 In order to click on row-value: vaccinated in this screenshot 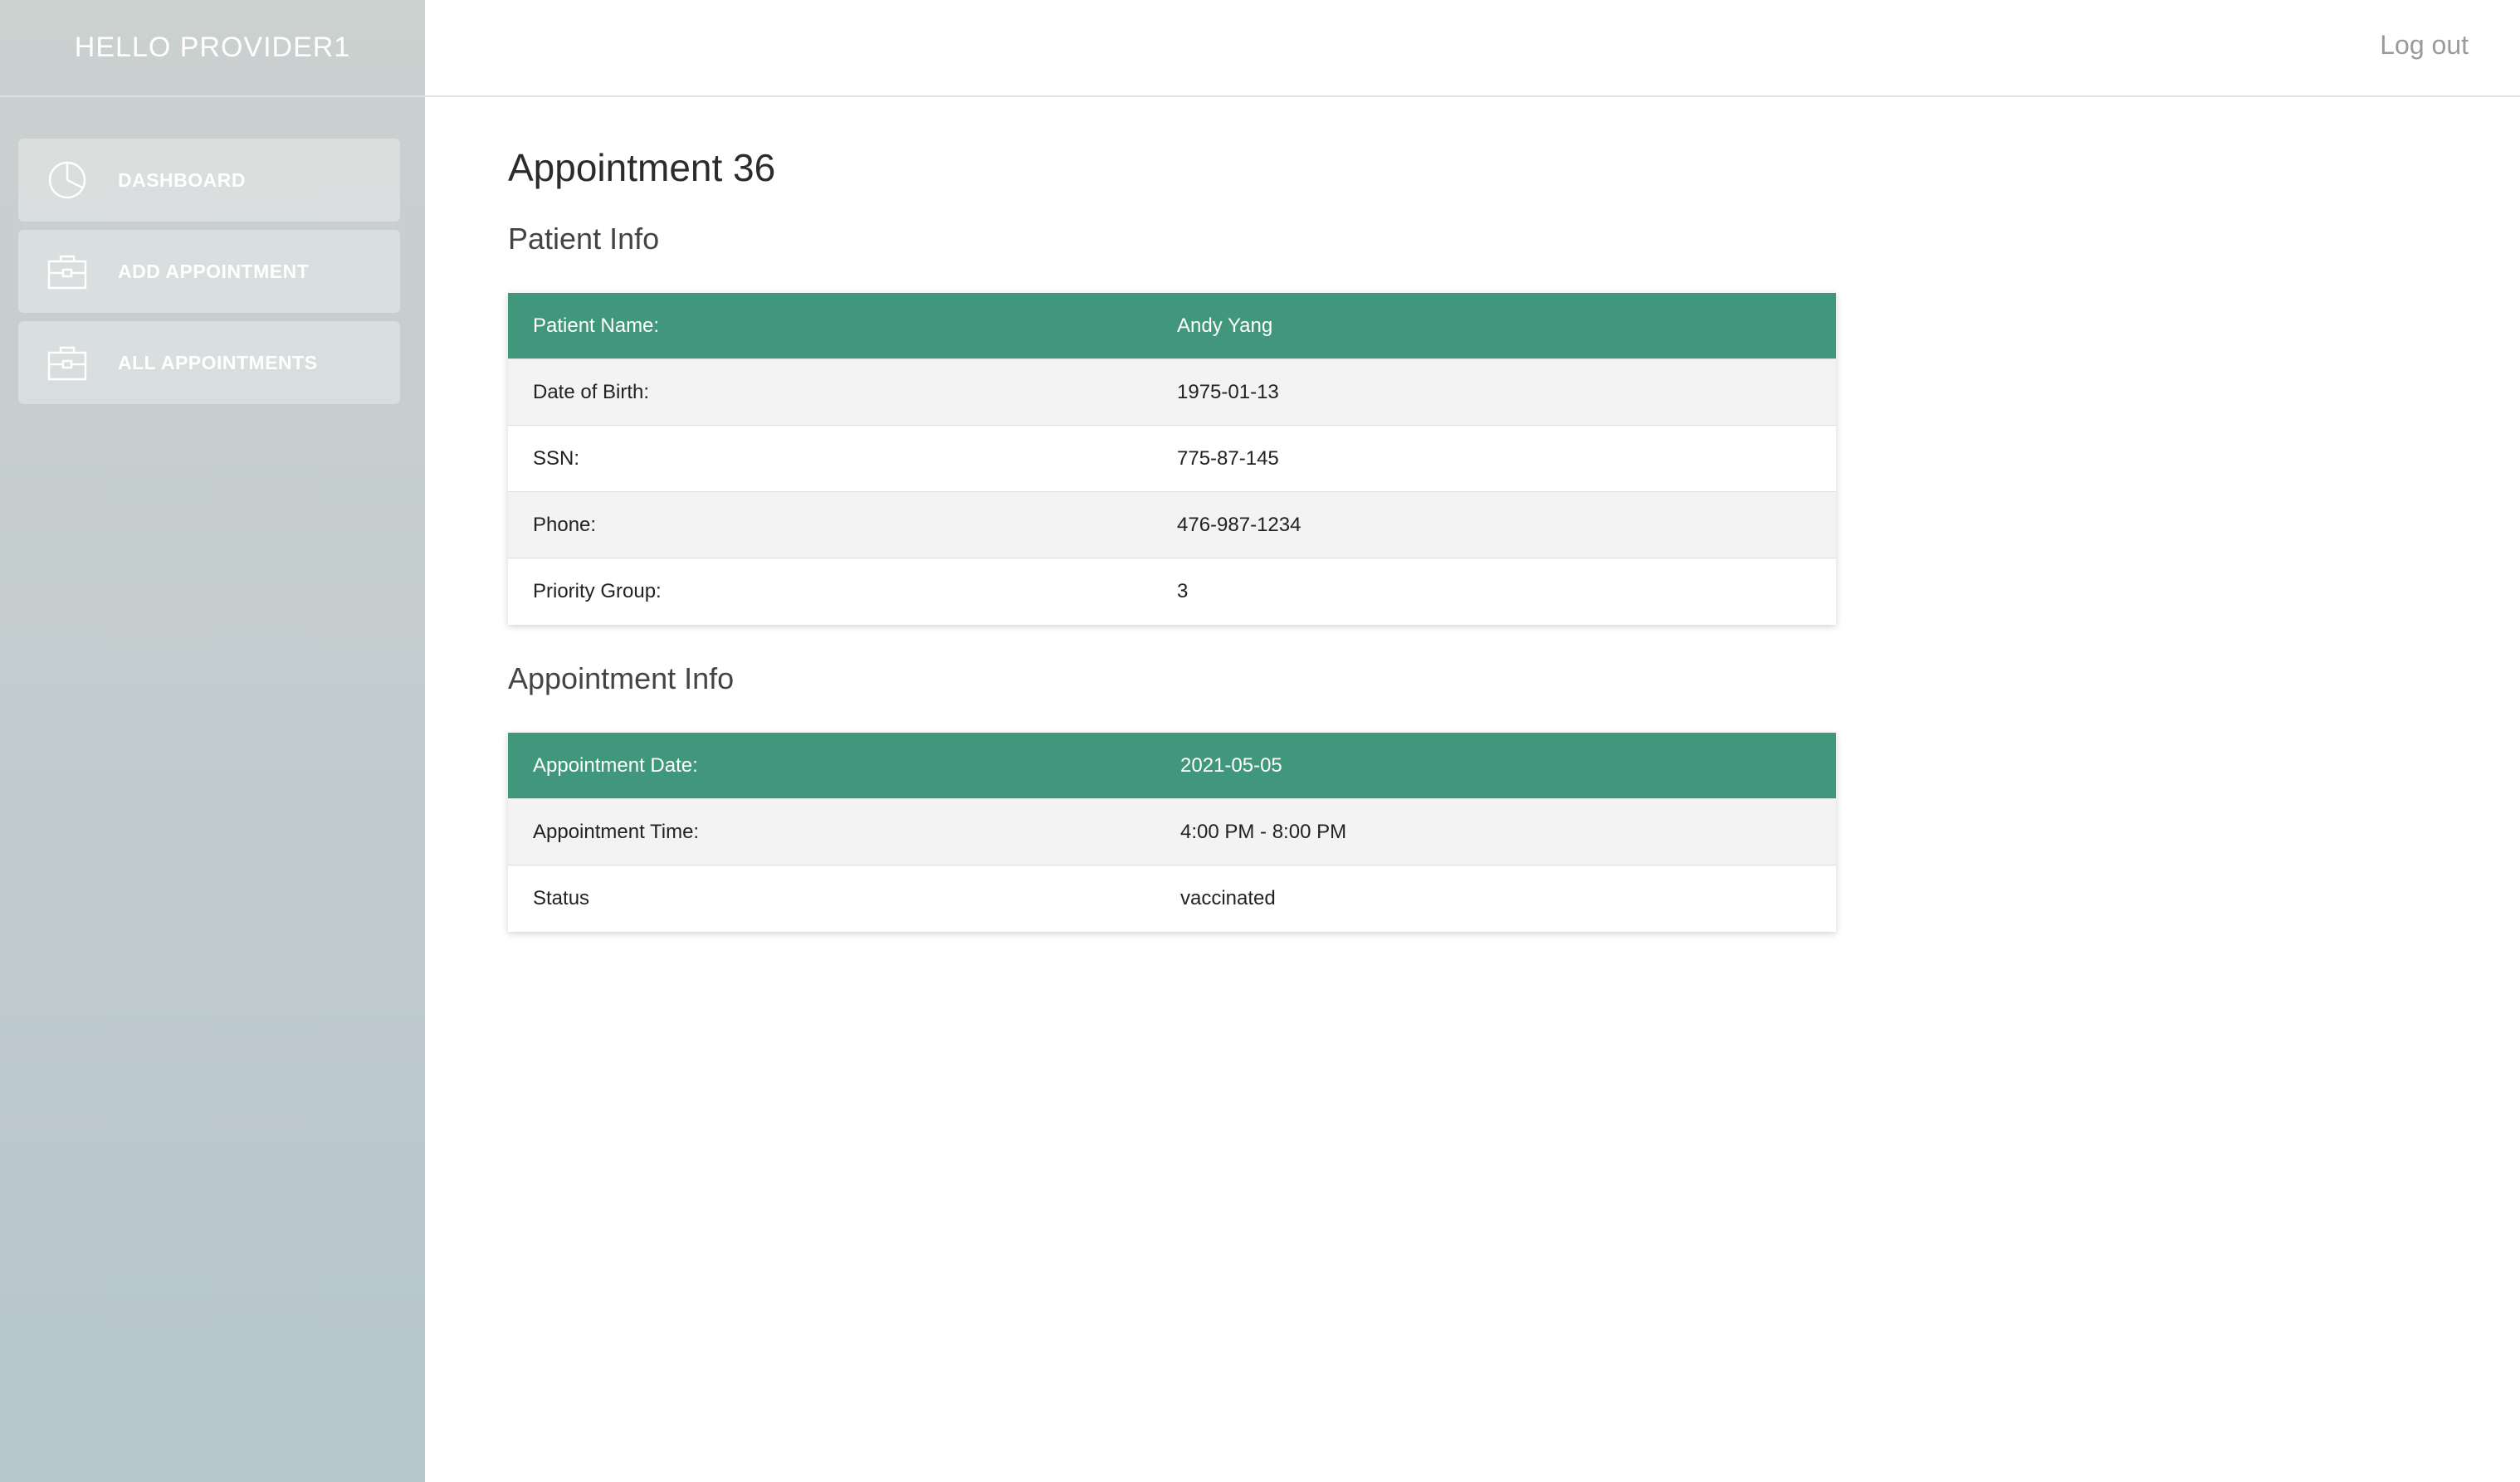, I will do `click(1228, 898)`.